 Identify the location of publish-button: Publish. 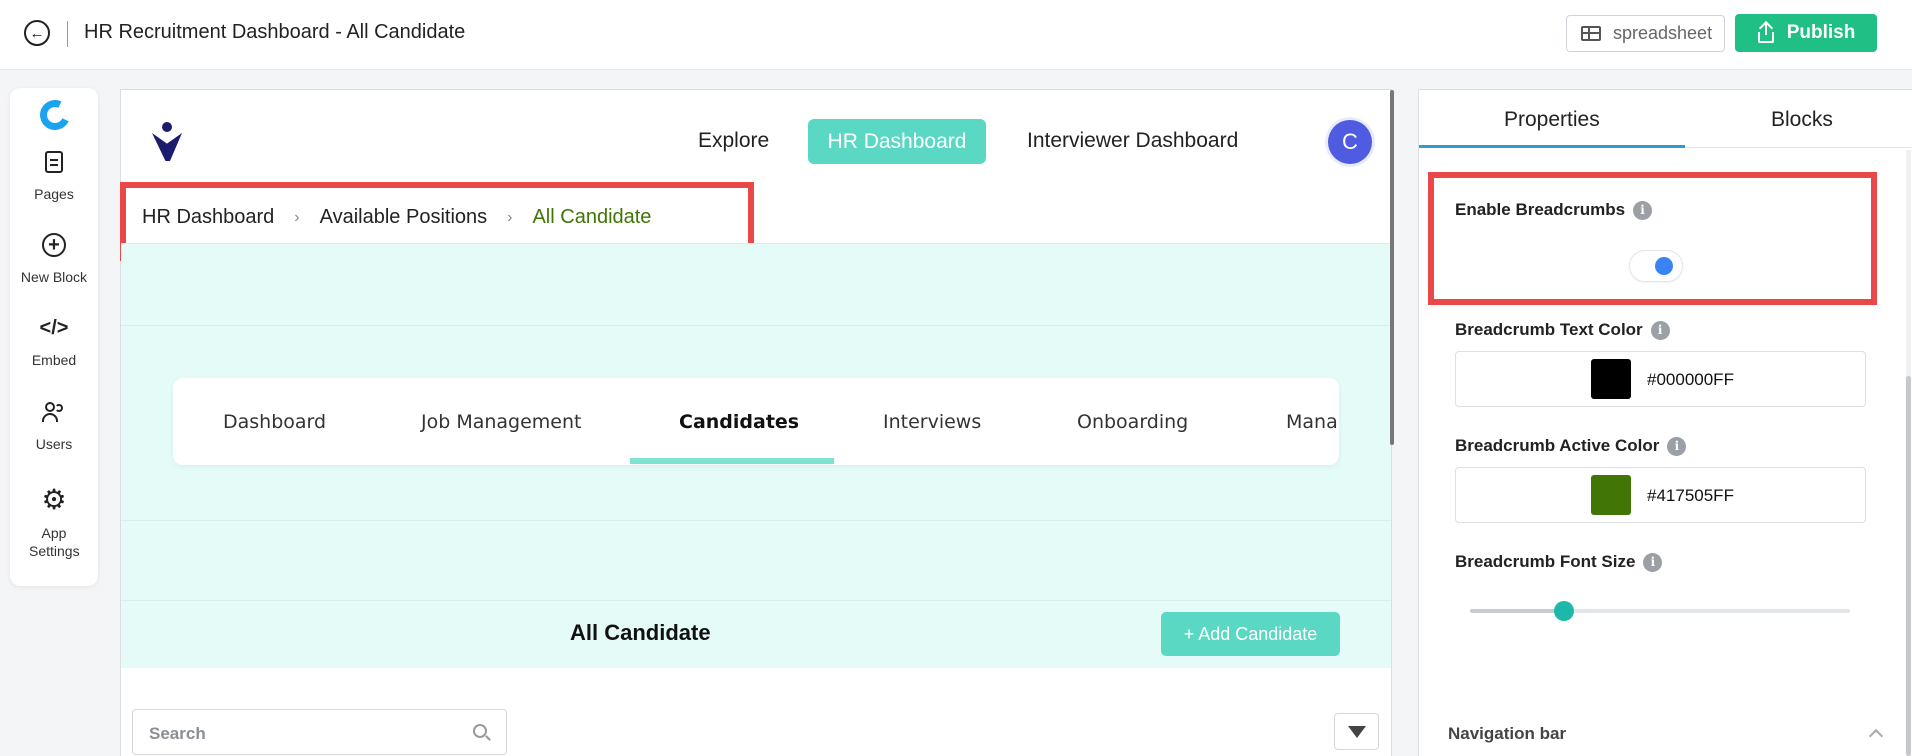
(1806, 33).